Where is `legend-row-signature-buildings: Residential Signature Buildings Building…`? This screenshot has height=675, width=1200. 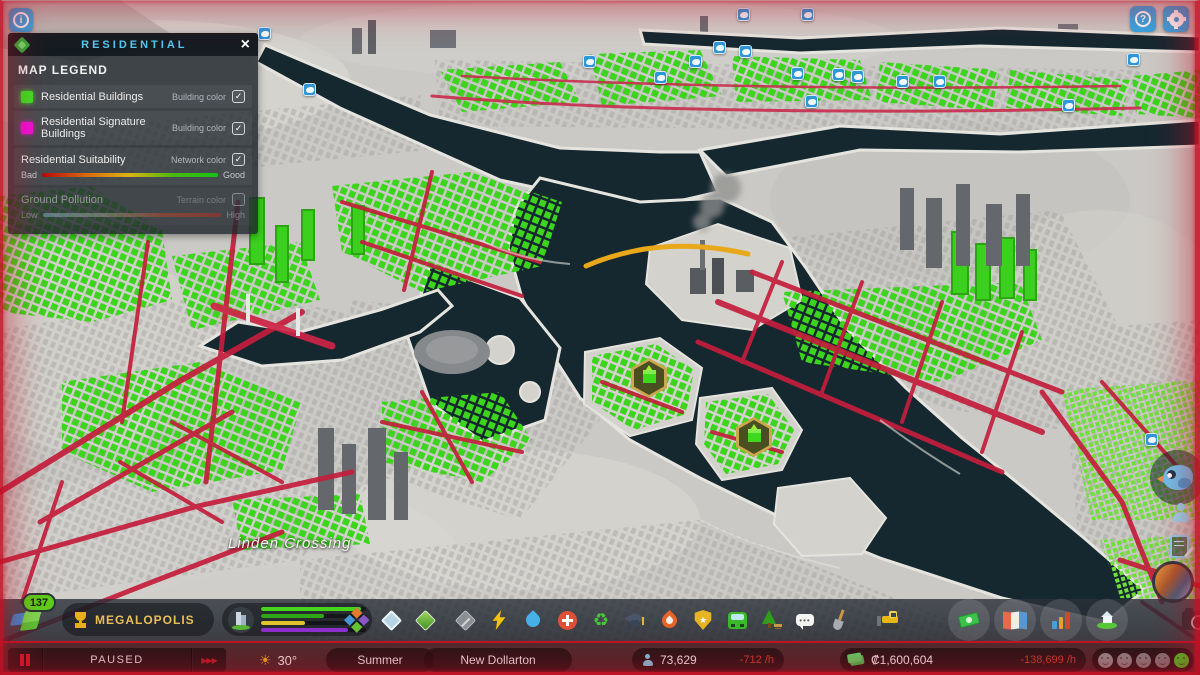
legend-row-signature-buildings: Residential Signature Buildings Building… is located at coordinates (133, 128).